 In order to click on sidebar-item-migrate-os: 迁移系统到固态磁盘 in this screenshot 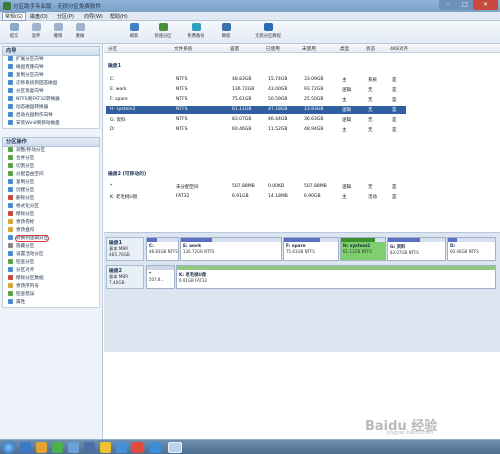, I will do `click(51, 84)`.